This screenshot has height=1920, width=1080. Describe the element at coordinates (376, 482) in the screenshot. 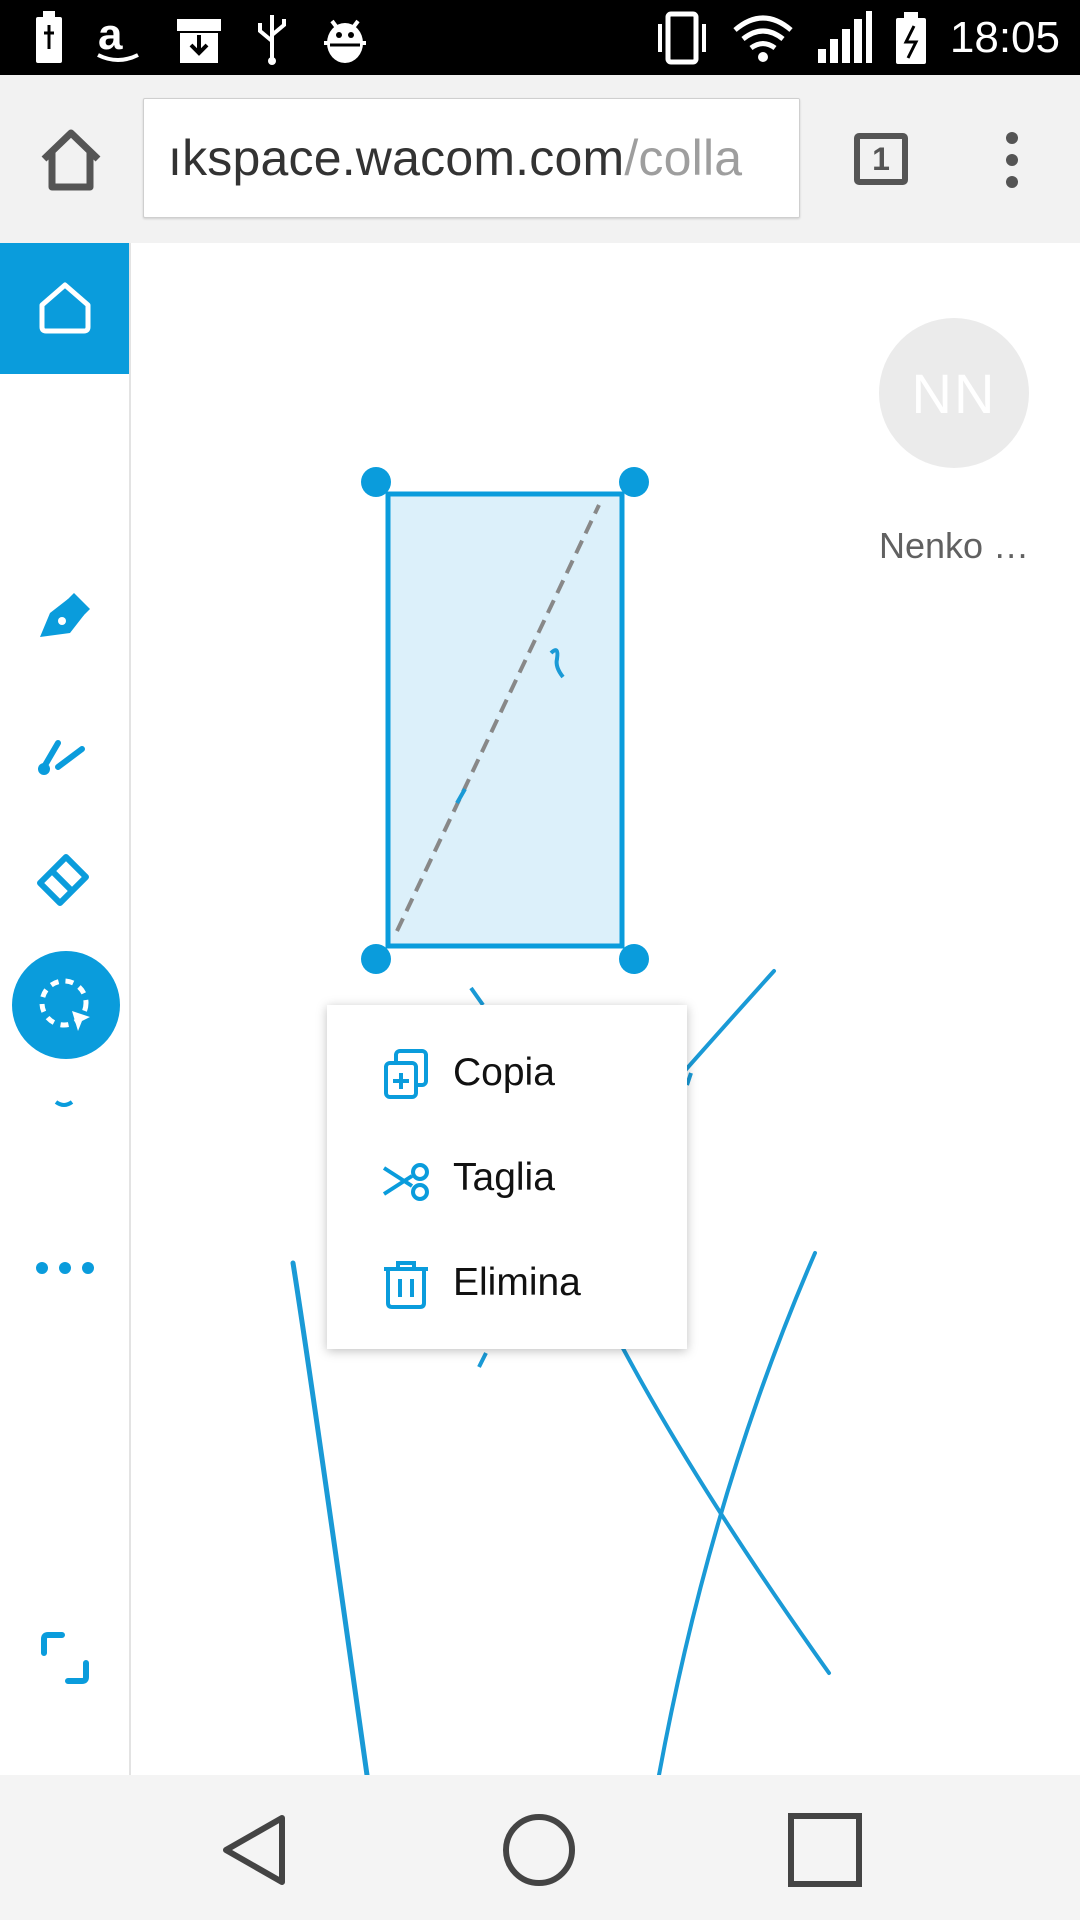

I see `selection-handle-tl` at that location.